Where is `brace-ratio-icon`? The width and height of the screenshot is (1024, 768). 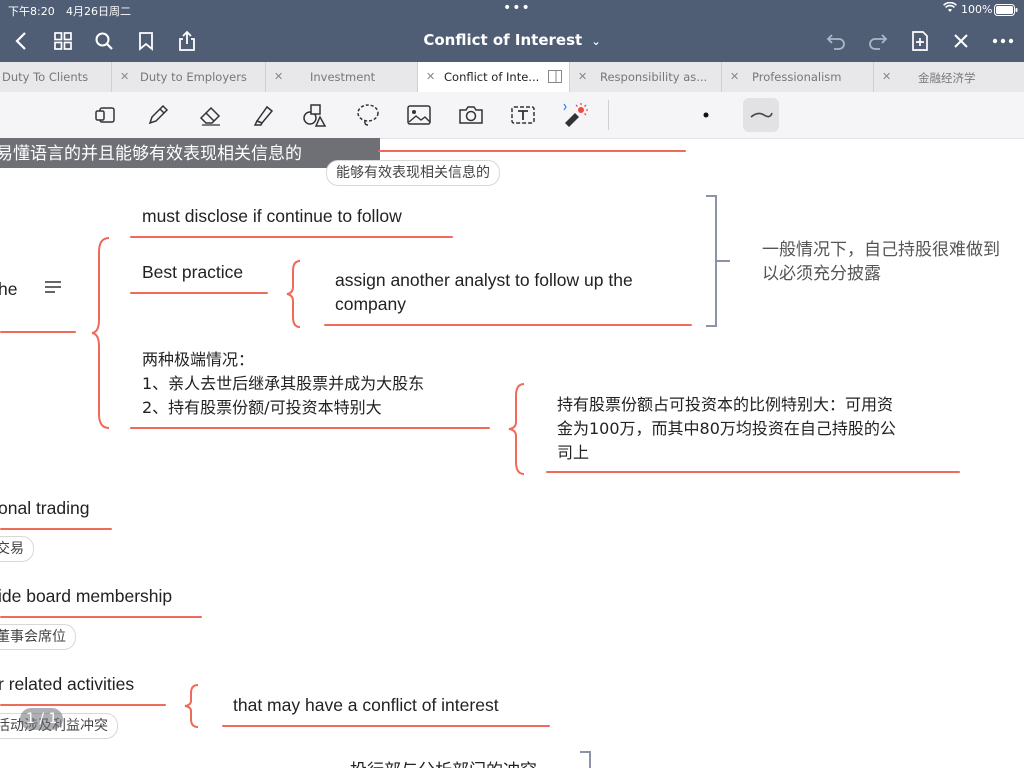 brace-ratio-icon is located at coordinates (516, 429).